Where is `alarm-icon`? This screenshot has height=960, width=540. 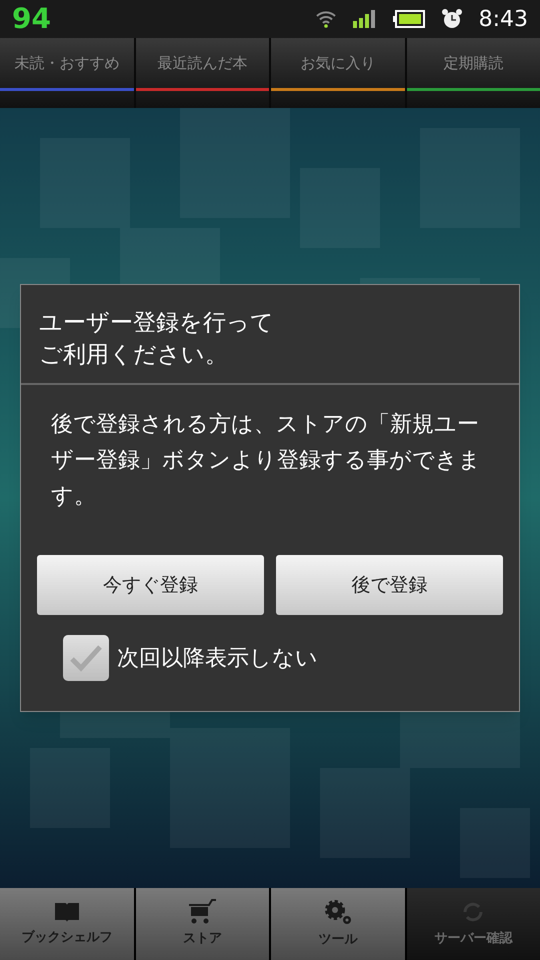
alarm-icon is located at coordinates (451, 19).